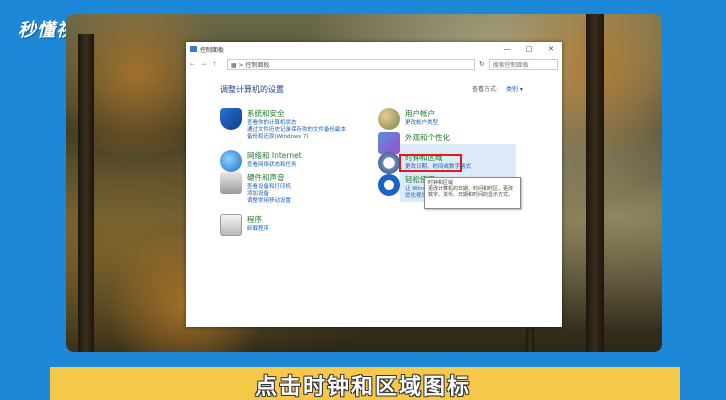 This screenshot has width=726, height=400. What do you see at coordinates (389, 163) in the screenshot?
I see `clock-icon` at bounding box center [389, 163].